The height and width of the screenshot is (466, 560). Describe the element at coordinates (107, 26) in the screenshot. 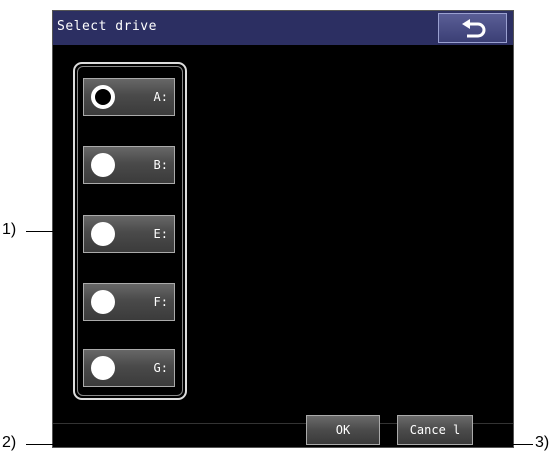

I see `dialog-title: Select drive` at that location.